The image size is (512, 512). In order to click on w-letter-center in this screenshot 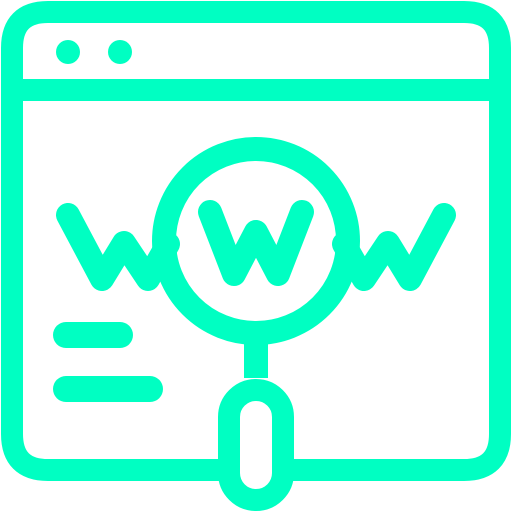, I will do `click(256, 243)`.